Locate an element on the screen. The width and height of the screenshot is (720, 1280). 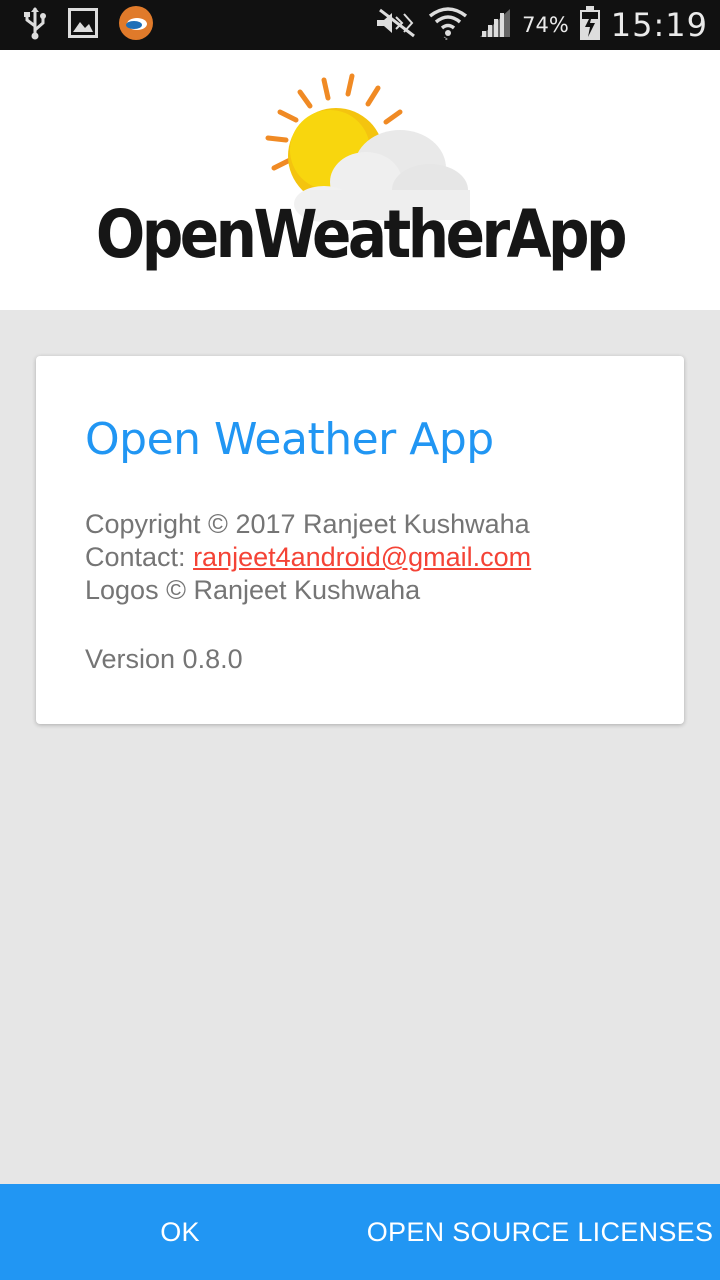
weather-app-icon is located at coordinates (136, 25).